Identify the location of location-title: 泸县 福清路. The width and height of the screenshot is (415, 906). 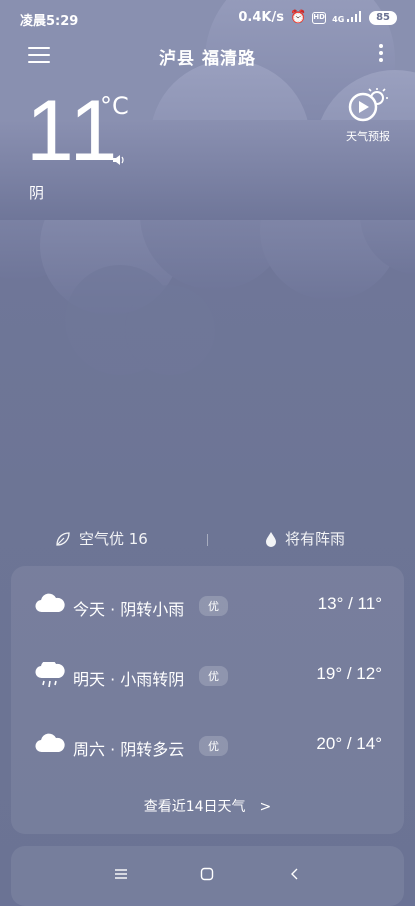
(207, 56).